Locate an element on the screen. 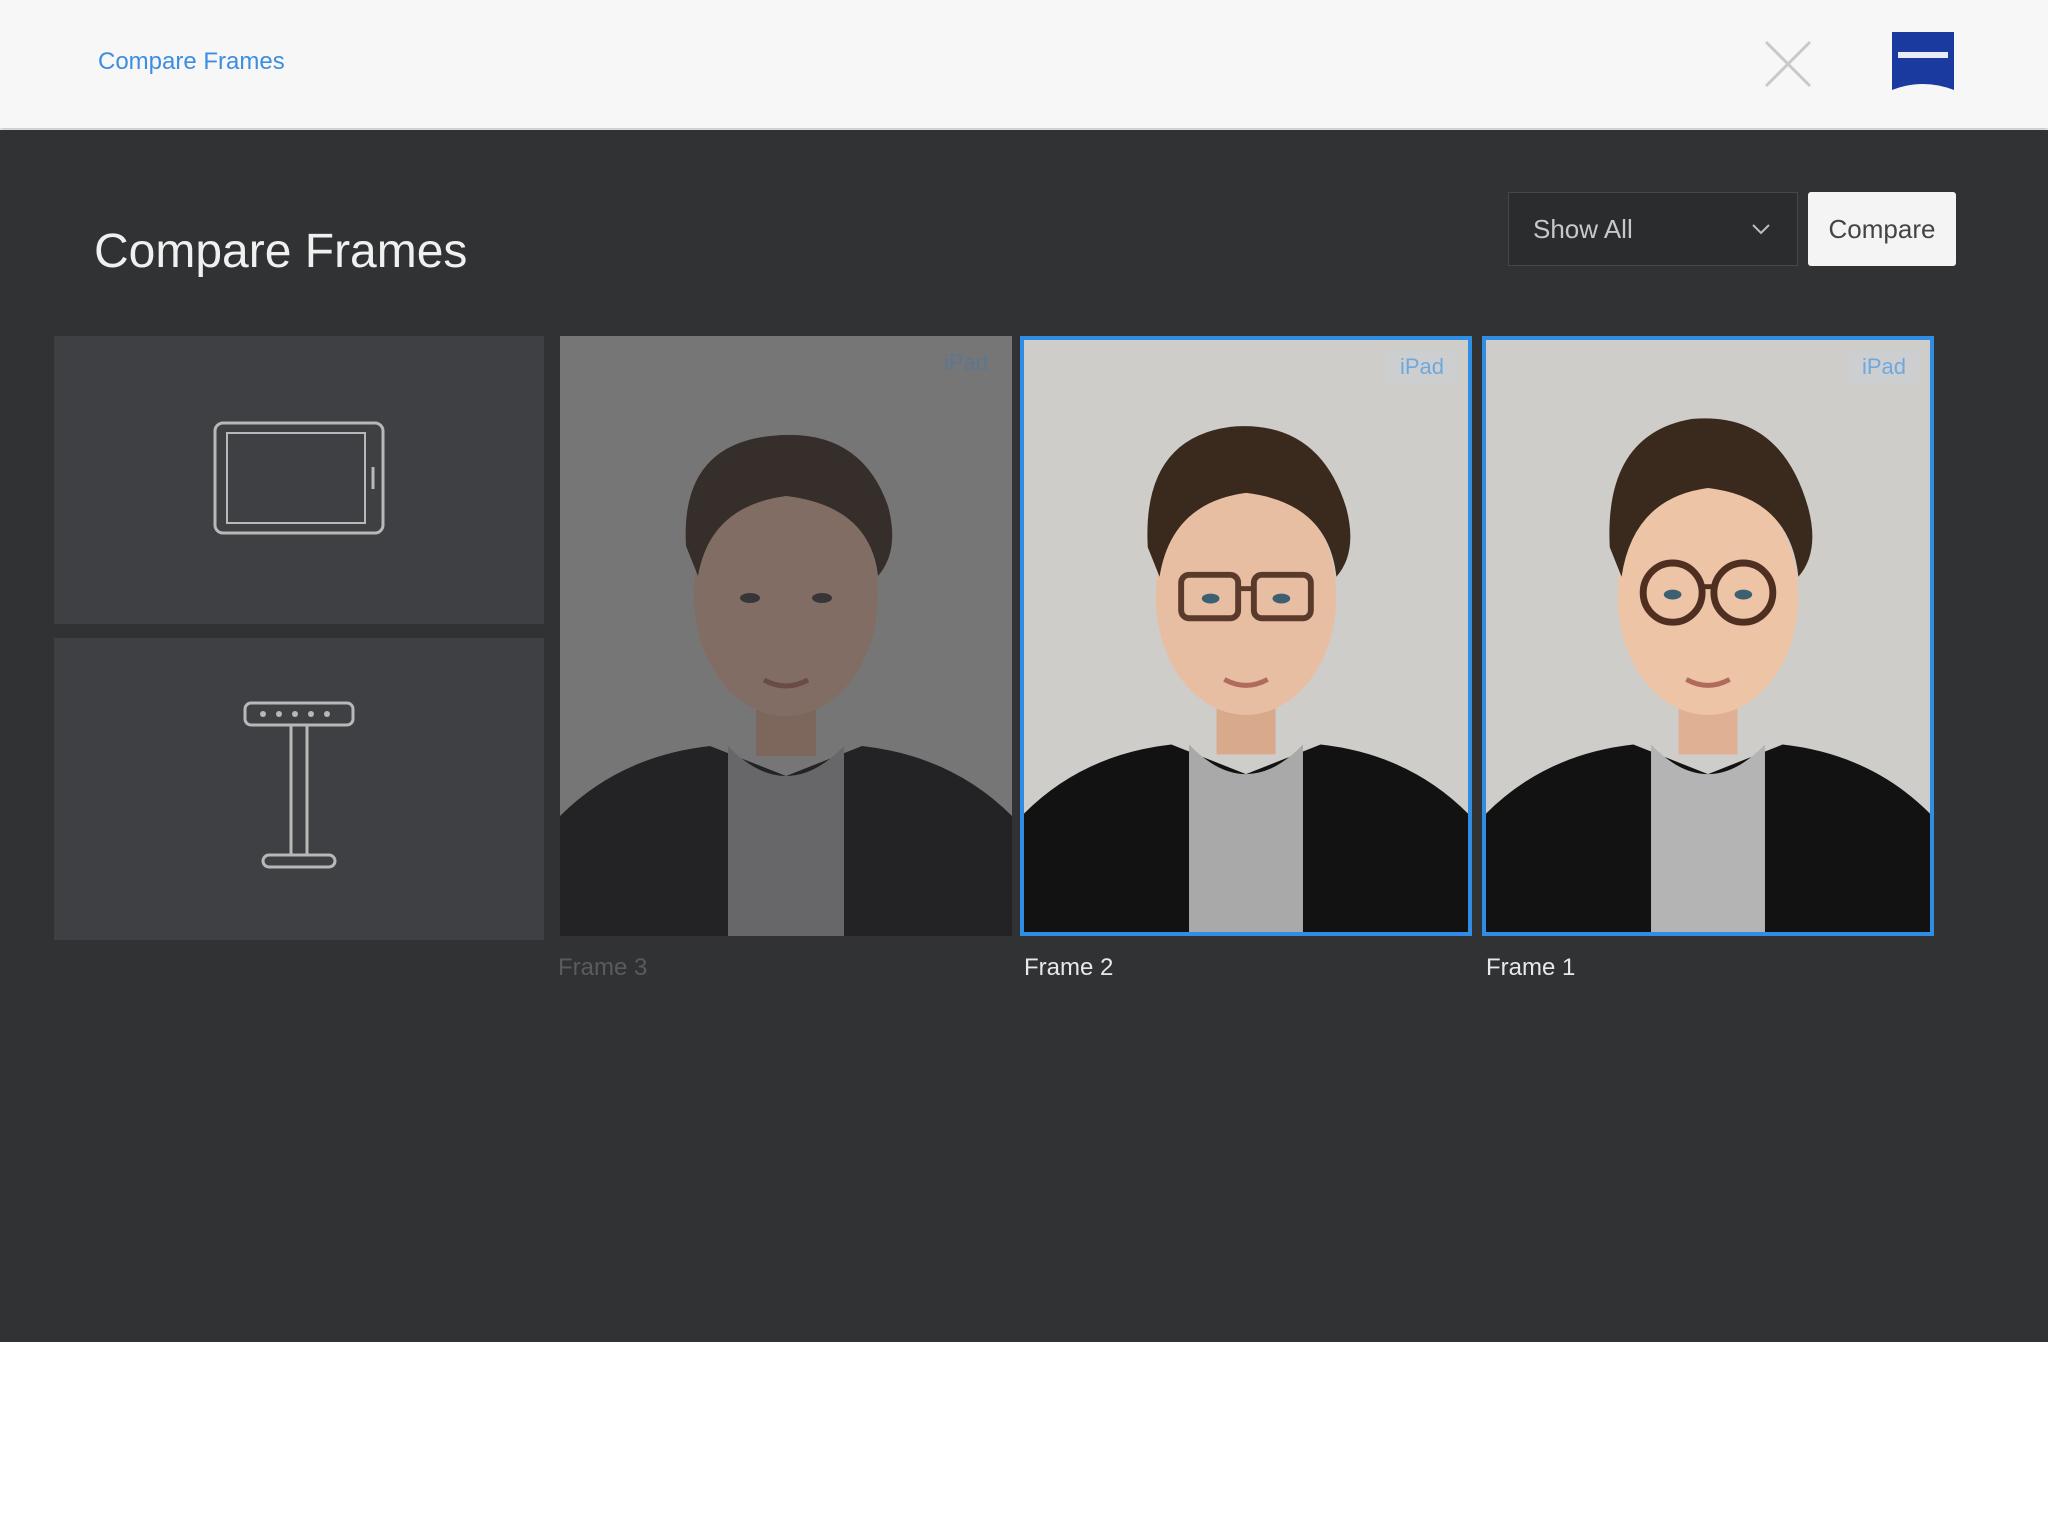 Image resolution: width=2048 pixels, height=1536 pixels. device-tile-tablet is located at coordinates (299, 480).